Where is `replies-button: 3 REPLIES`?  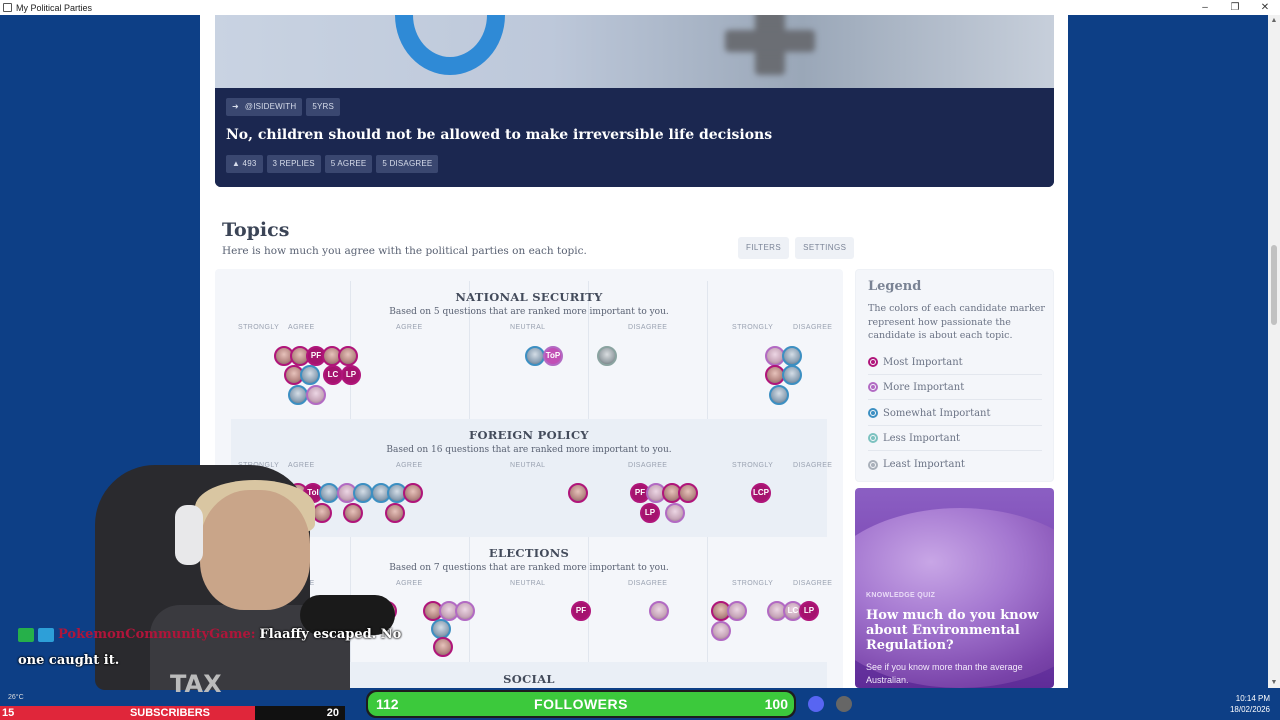
replies-button: 3 REPLIES is located at coordinates (293, 164).